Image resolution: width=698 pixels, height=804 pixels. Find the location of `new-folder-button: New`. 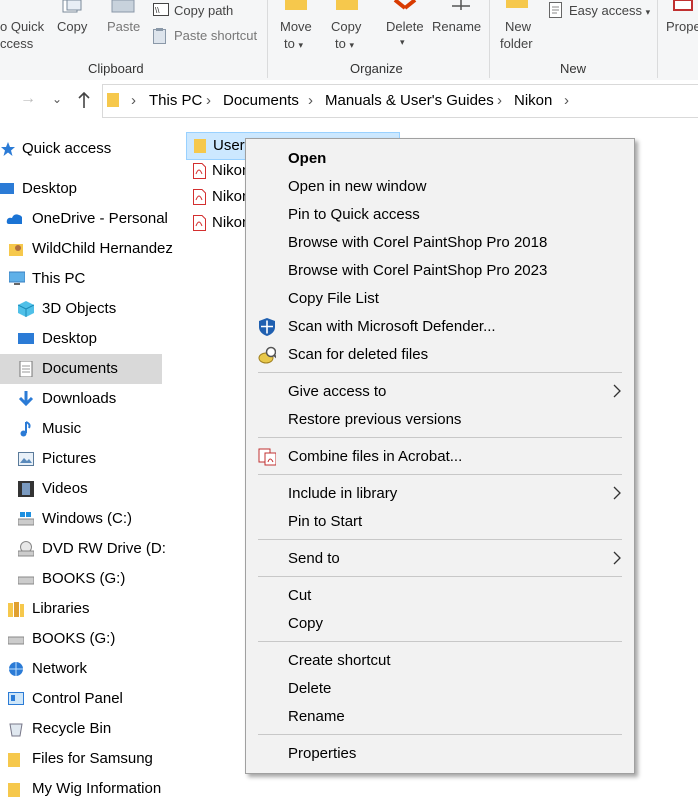

new-folder-button: New is located at coordinates (518, 27).